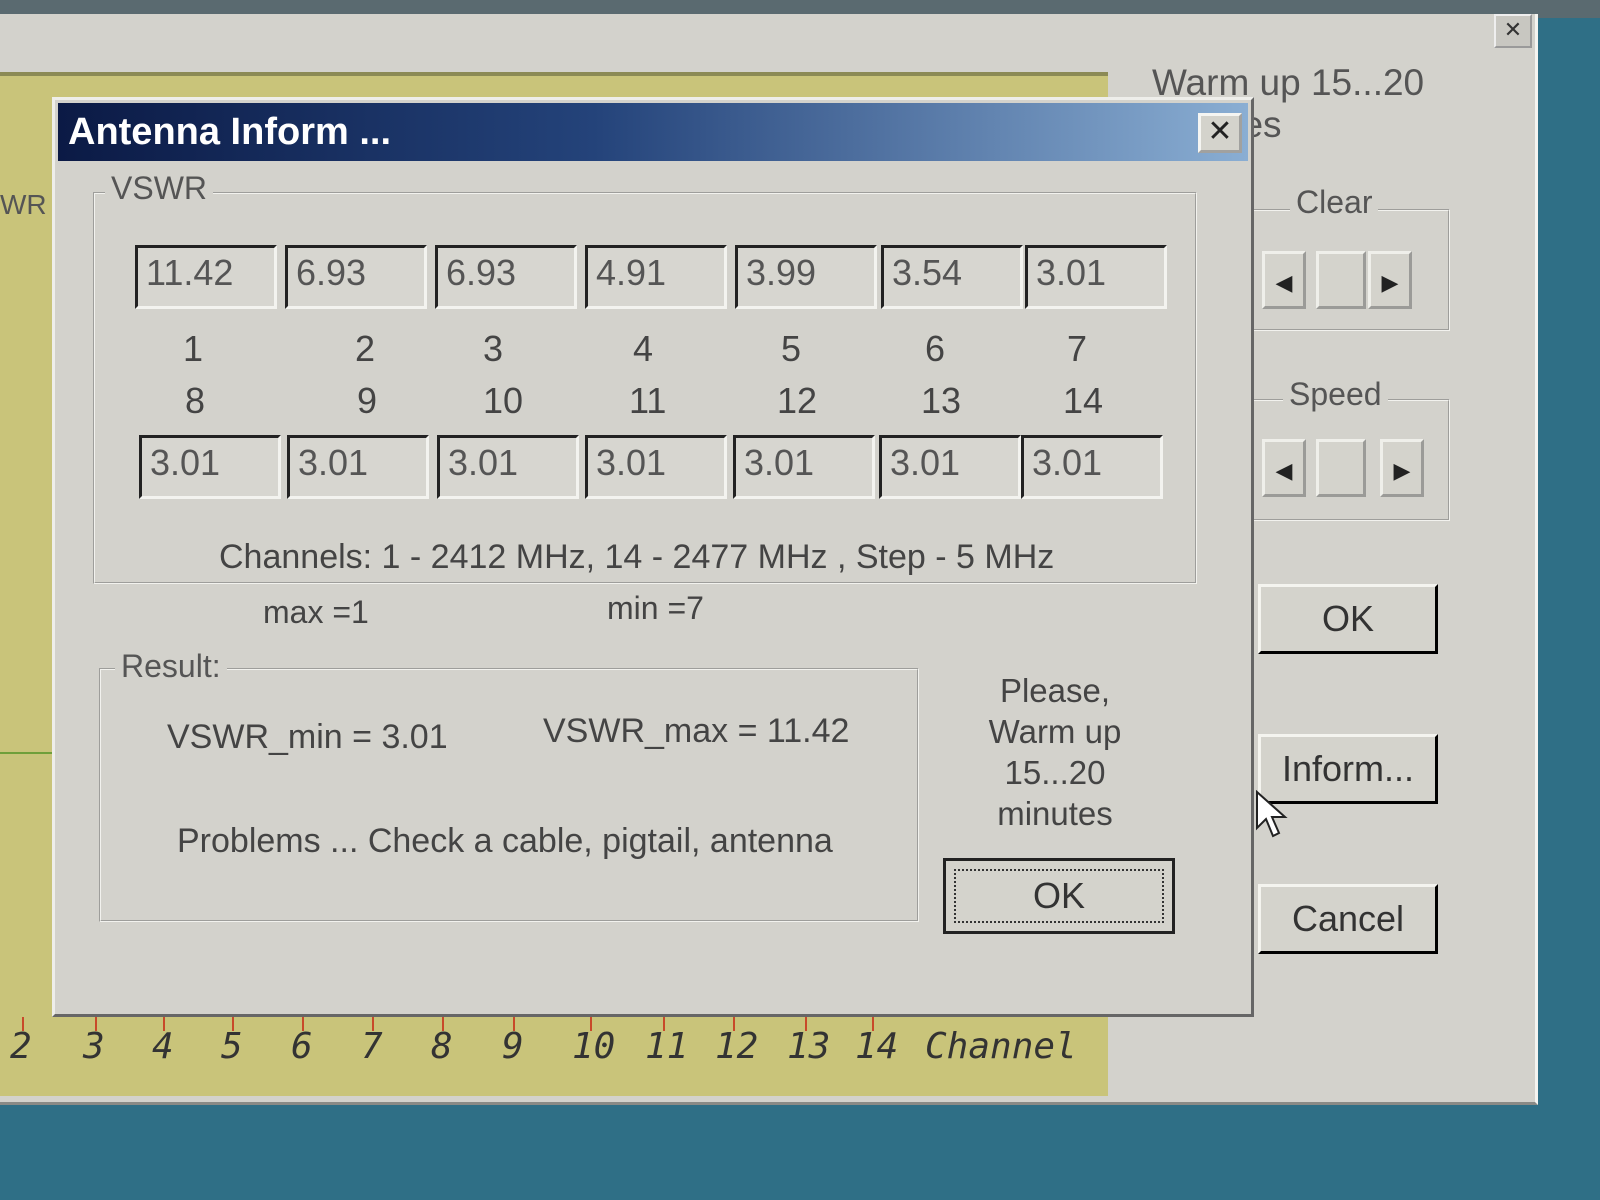  I want to click on min-channel-text: min =7, so click(655, 608).